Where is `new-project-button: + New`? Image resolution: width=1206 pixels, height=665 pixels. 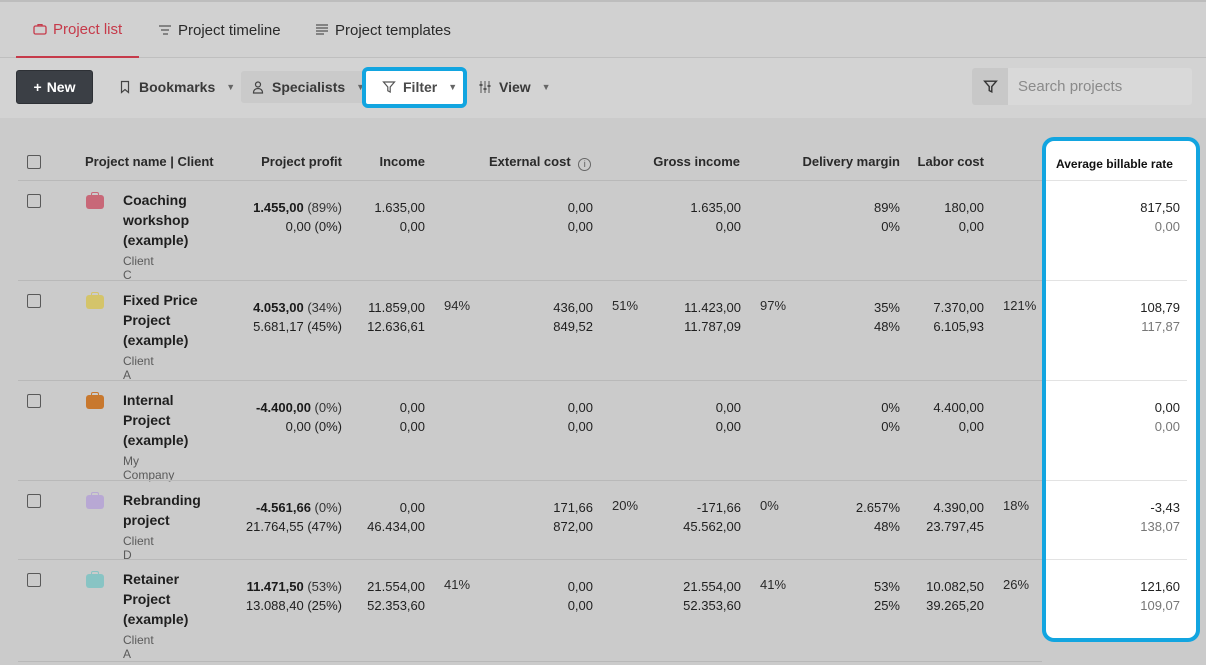 new-project-button: + New is located at coordinates (54, 87).